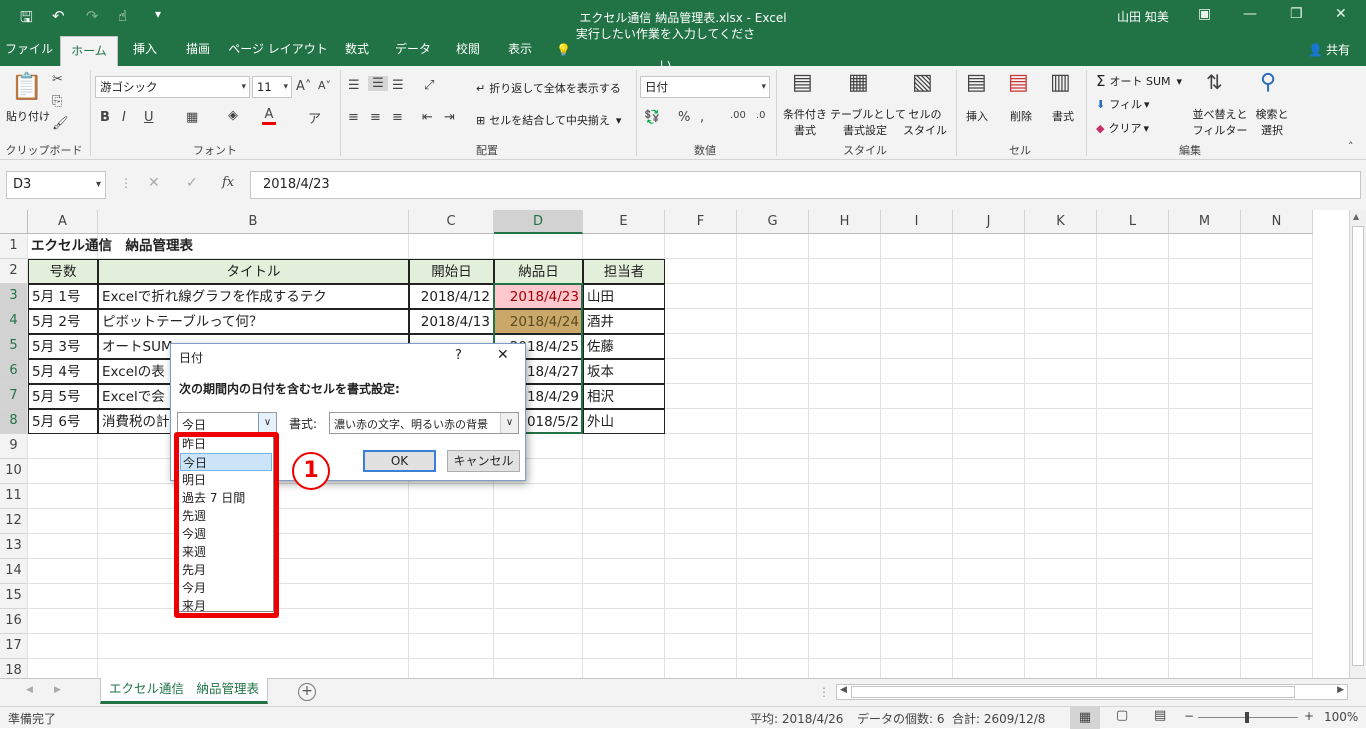 The width and height of the screenshot is (1366, 729). I want to click on table-cell: 2018/4/13, so click(451, 321).